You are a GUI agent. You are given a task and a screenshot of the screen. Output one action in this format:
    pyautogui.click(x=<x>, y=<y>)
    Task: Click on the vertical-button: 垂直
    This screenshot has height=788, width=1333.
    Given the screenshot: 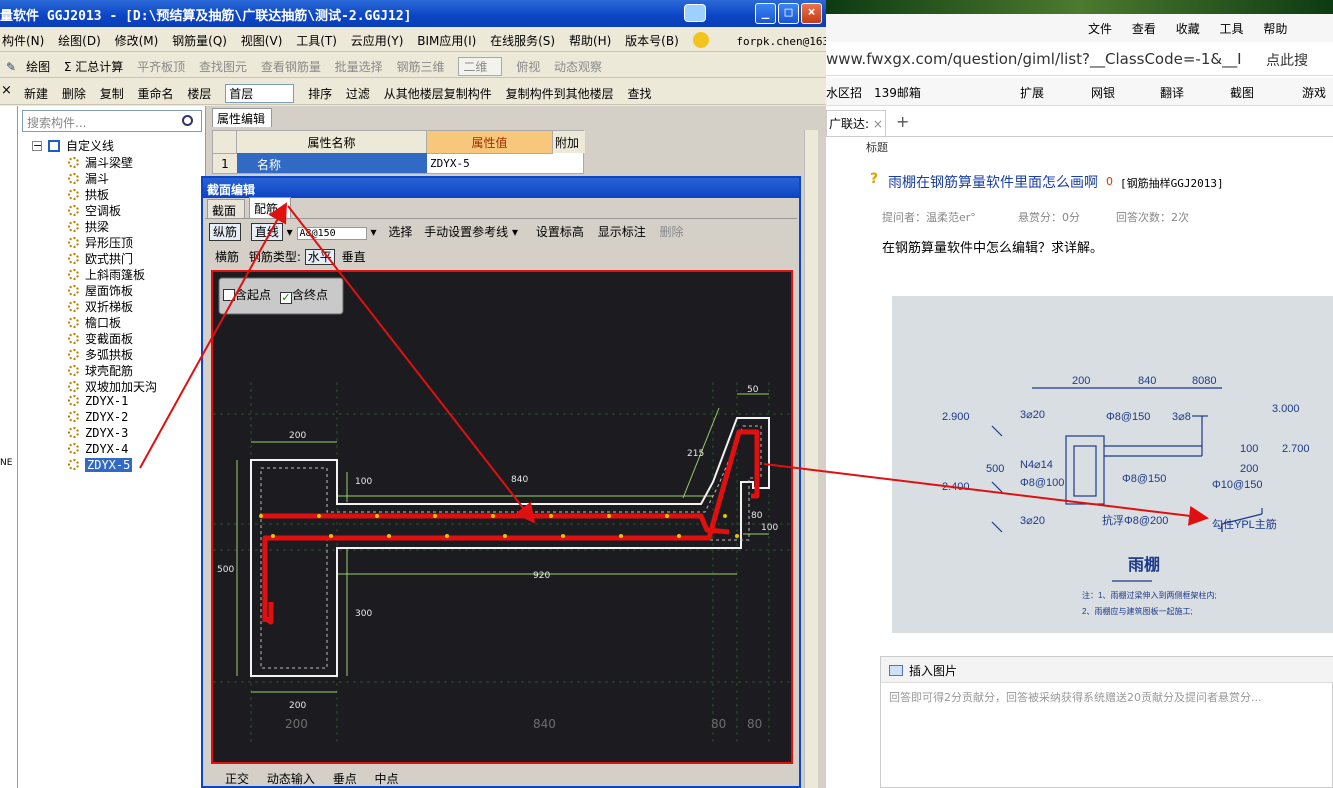 What is the action you would take?
    pyautogui.click(x=354, y=257)
    